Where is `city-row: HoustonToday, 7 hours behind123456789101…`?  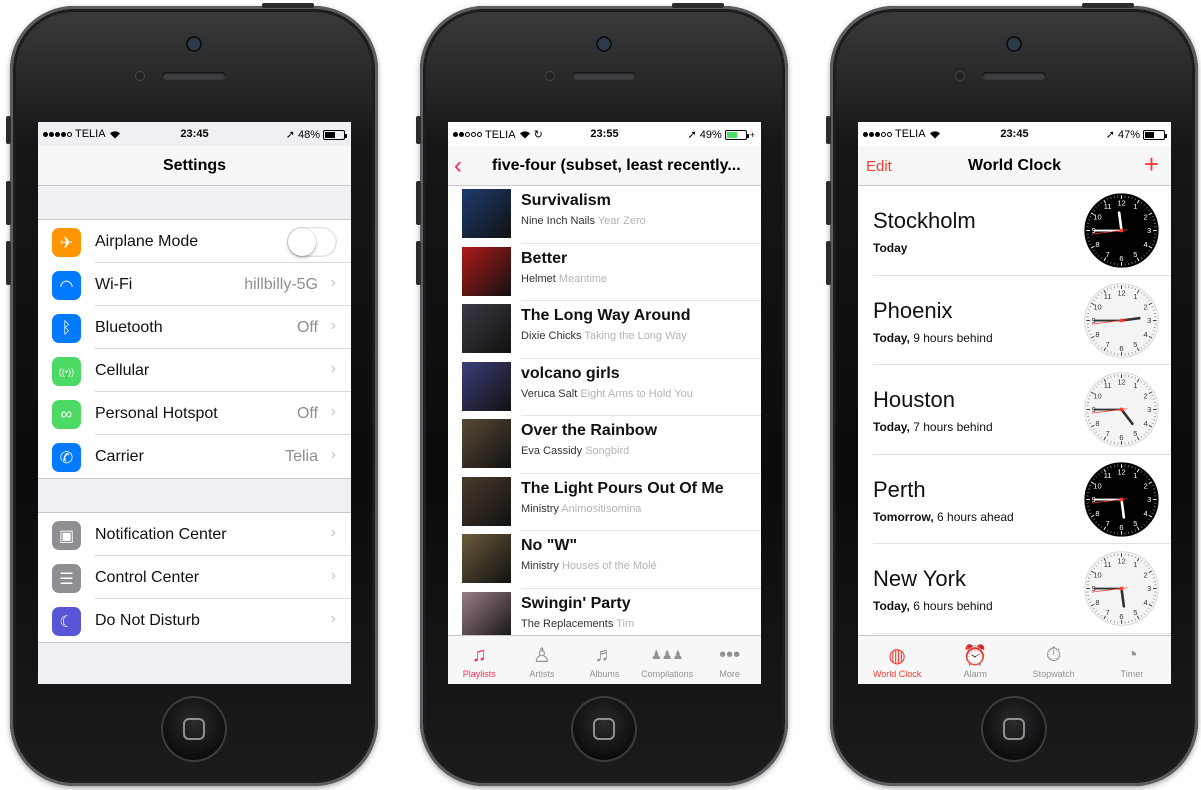
city-row: HoustonToday, 7 hours behind123456789101… is located at coordinates (1014, 410).